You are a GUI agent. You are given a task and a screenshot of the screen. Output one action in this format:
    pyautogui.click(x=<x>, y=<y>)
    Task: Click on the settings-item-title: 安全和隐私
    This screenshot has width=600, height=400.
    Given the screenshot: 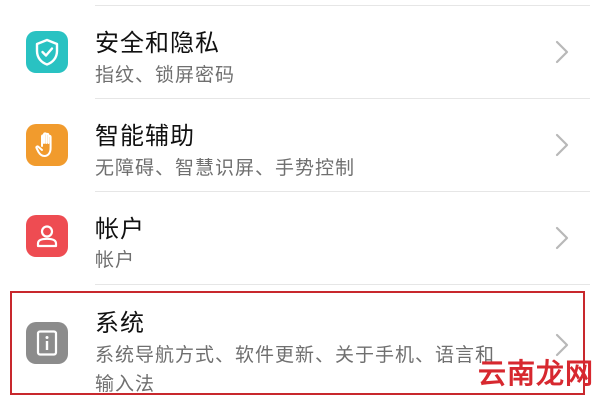 What is the action you would take?
    pyautogui.click(x=157, y=43)
    